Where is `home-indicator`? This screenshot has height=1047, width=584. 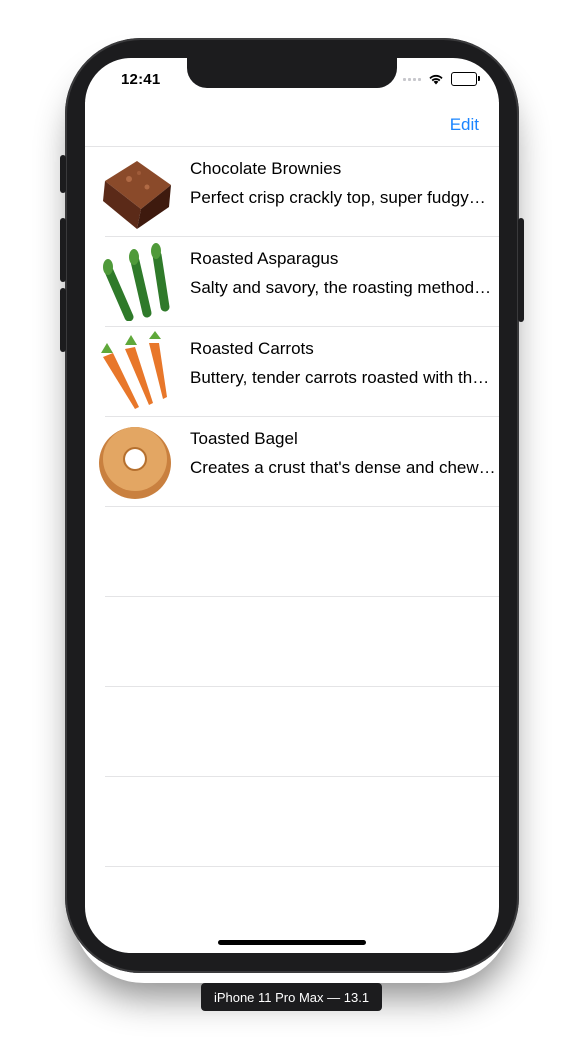
home-indicator is located at coordinates (292, 942).